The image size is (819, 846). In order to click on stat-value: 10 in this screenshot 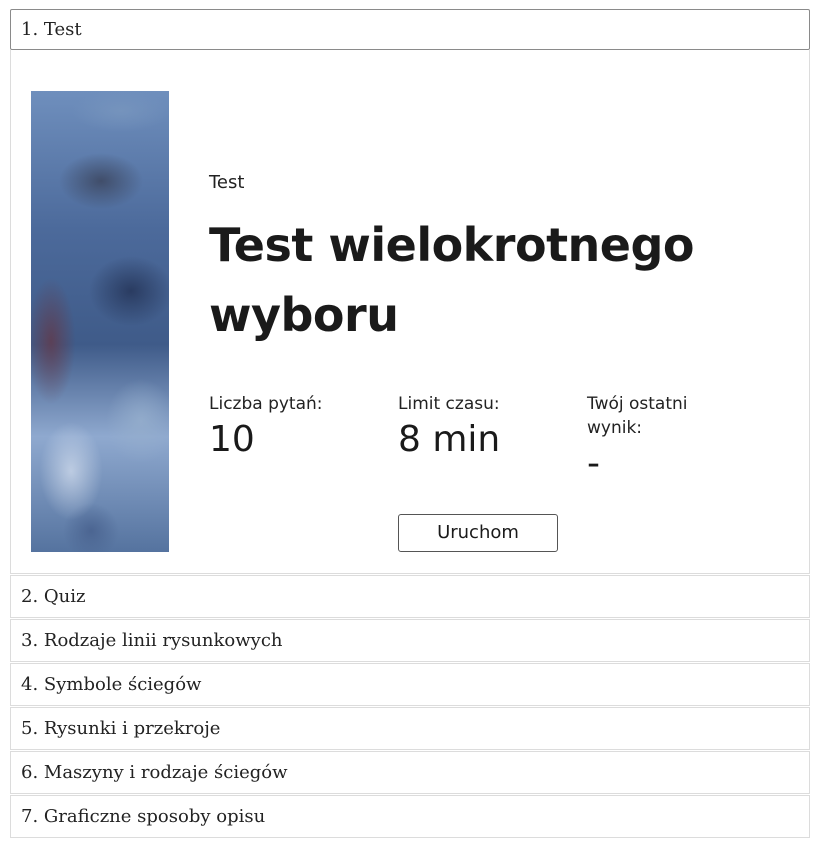, I will do `click(232, 439)`.